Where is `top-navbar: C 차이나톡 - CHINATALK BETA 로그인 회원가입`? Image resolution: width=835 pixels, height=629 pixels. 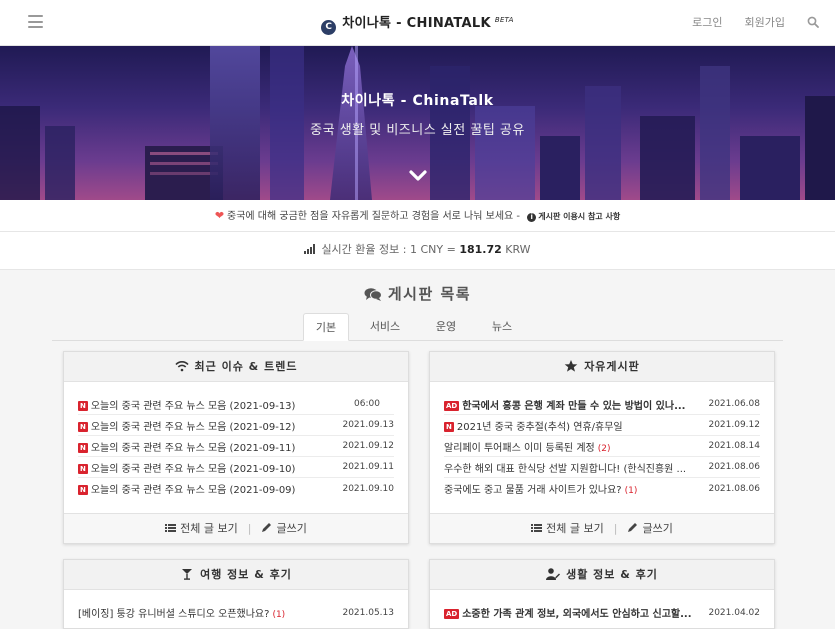
top-navbar: C 차이나톡 - CHINATALK BETA 로그인 회원가입 is located at coordinates (417, 23).